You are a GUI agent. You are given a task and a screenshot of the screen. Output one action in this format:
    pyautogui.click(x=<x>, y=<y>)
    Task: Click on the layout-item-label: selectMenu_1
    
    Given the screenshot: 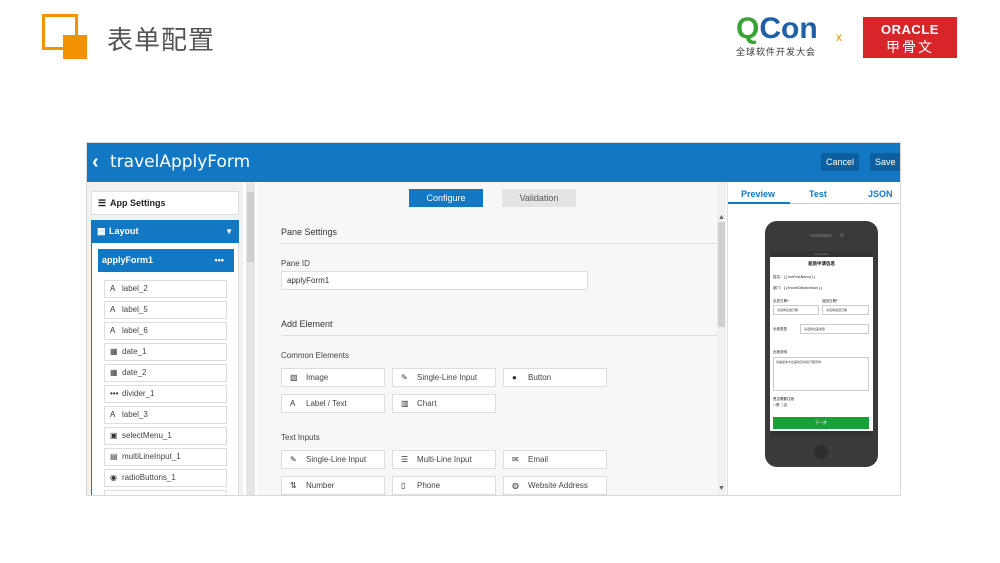 What is the action you would take?
    pyautogui.click(x=147, y=435)
    